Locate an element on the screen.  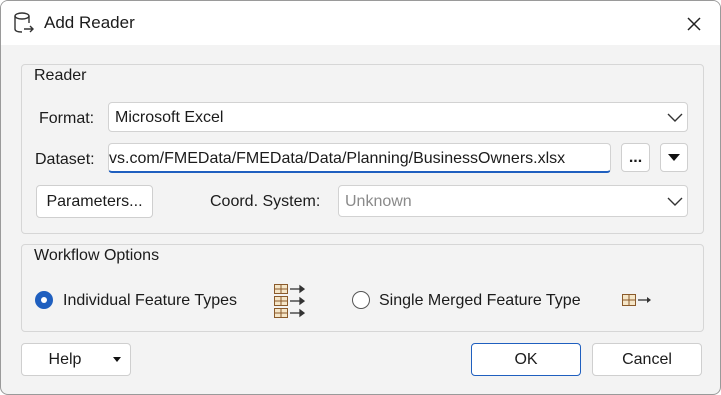
format-select: Microsoft Excel is located at coordinates (398, 117).